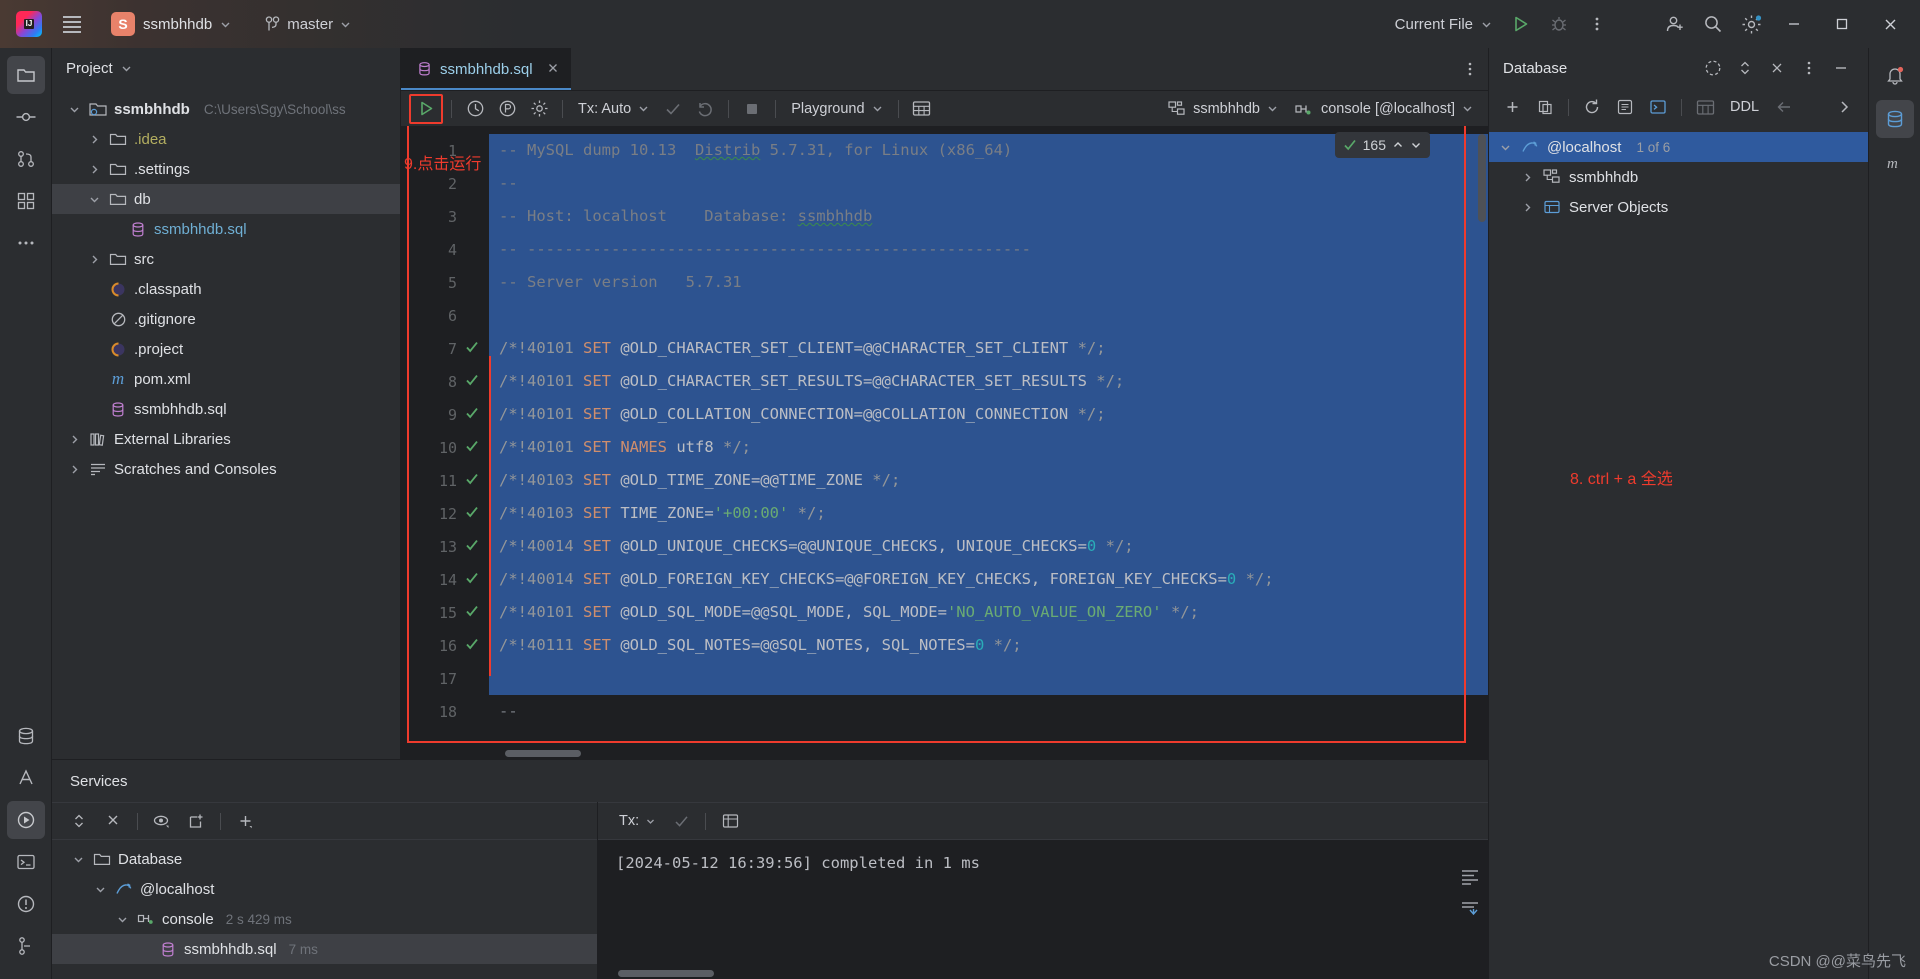  I want to click on project-tree-item: .idea, so click(226, 139).